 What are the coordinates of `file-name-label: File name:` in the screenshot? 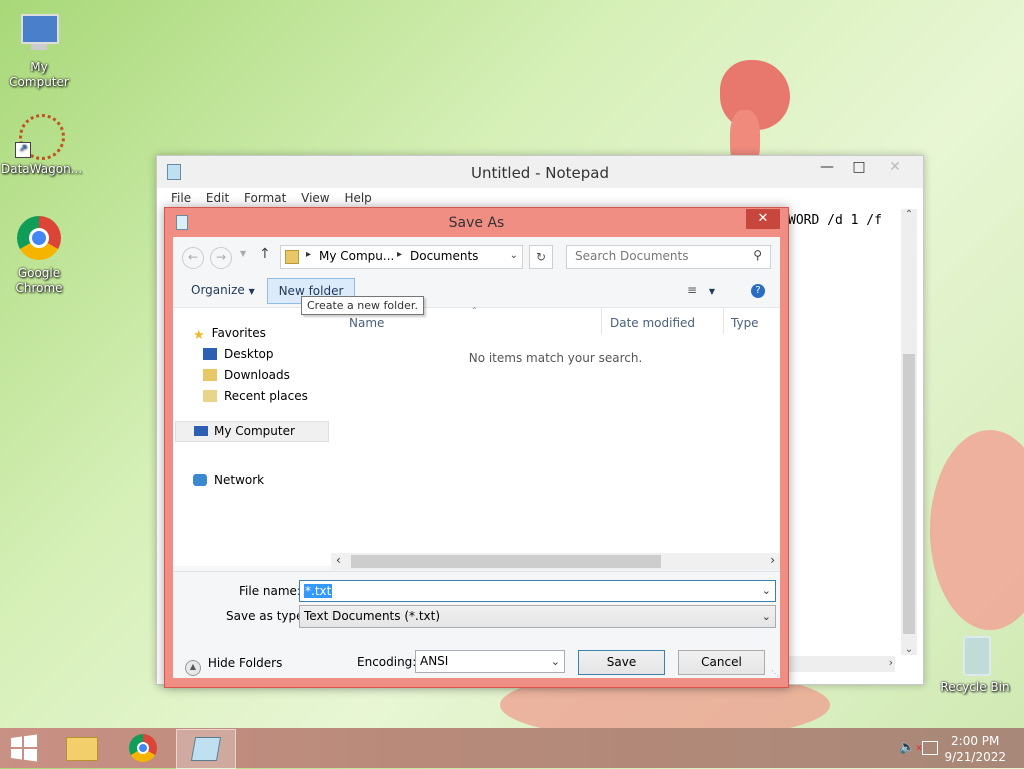 It's located at (270, 591).